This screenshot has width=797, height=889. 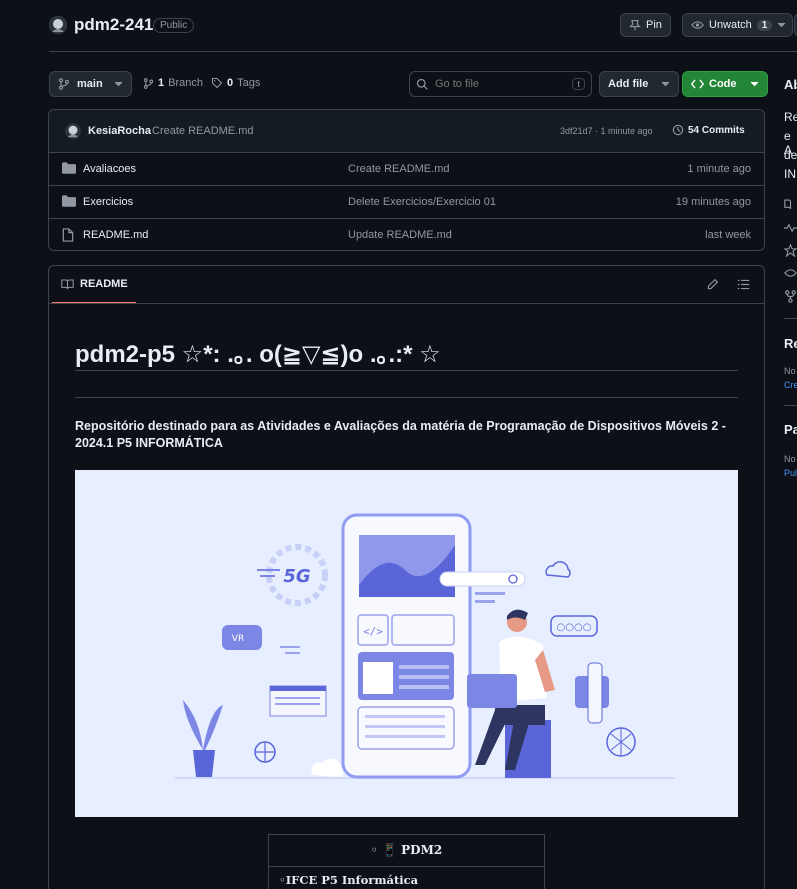 I want to click on commit-author-avatar, so click(x=73, y=131).